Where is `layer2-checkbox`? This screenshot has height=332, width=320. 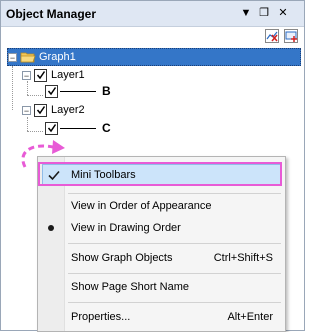
layer2-checkbox is located at coordinates (40, 110).